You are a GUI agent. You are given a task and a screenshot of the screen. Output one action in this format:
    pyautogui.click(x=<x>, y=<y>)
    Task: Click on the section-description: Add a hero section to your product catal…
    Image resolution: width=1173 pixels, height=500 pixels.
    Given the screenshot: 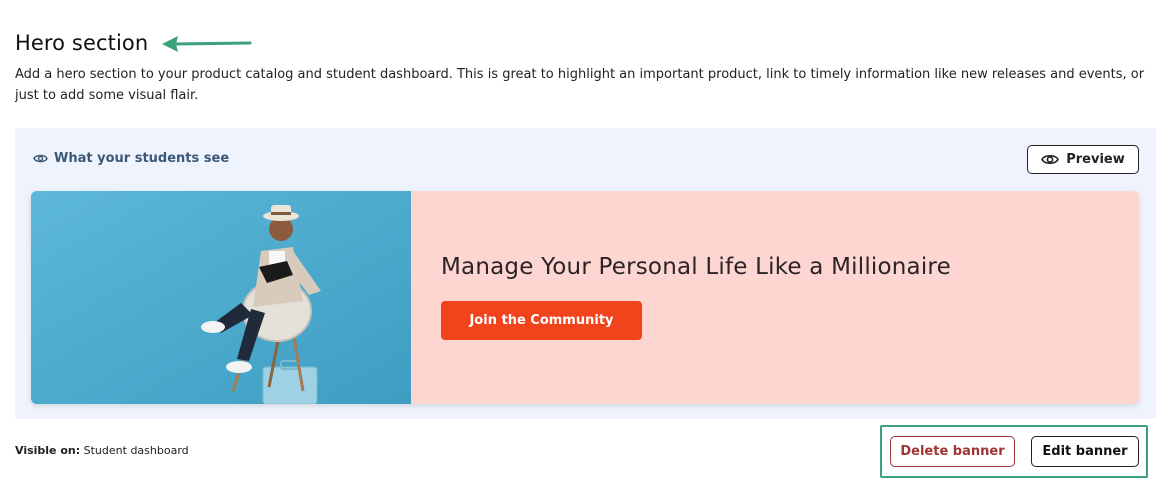 What is the action you would take?
    pyautogui.click(x=580, y=85)
    